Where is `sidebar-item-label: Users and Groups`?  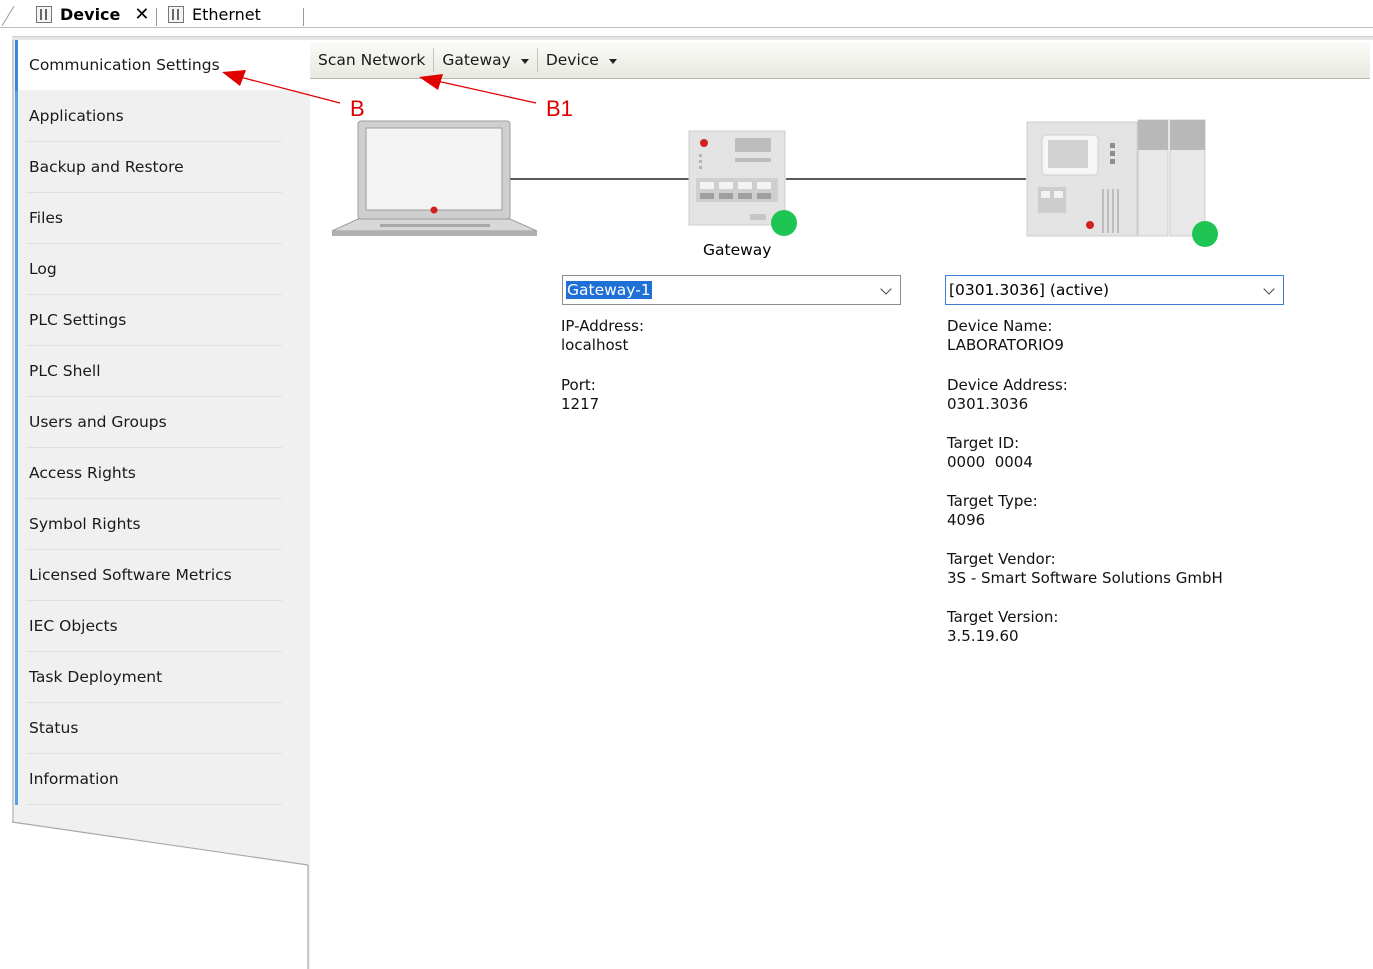
sidebar-item-label: Users and Groups is located at coordinates (98, 422).